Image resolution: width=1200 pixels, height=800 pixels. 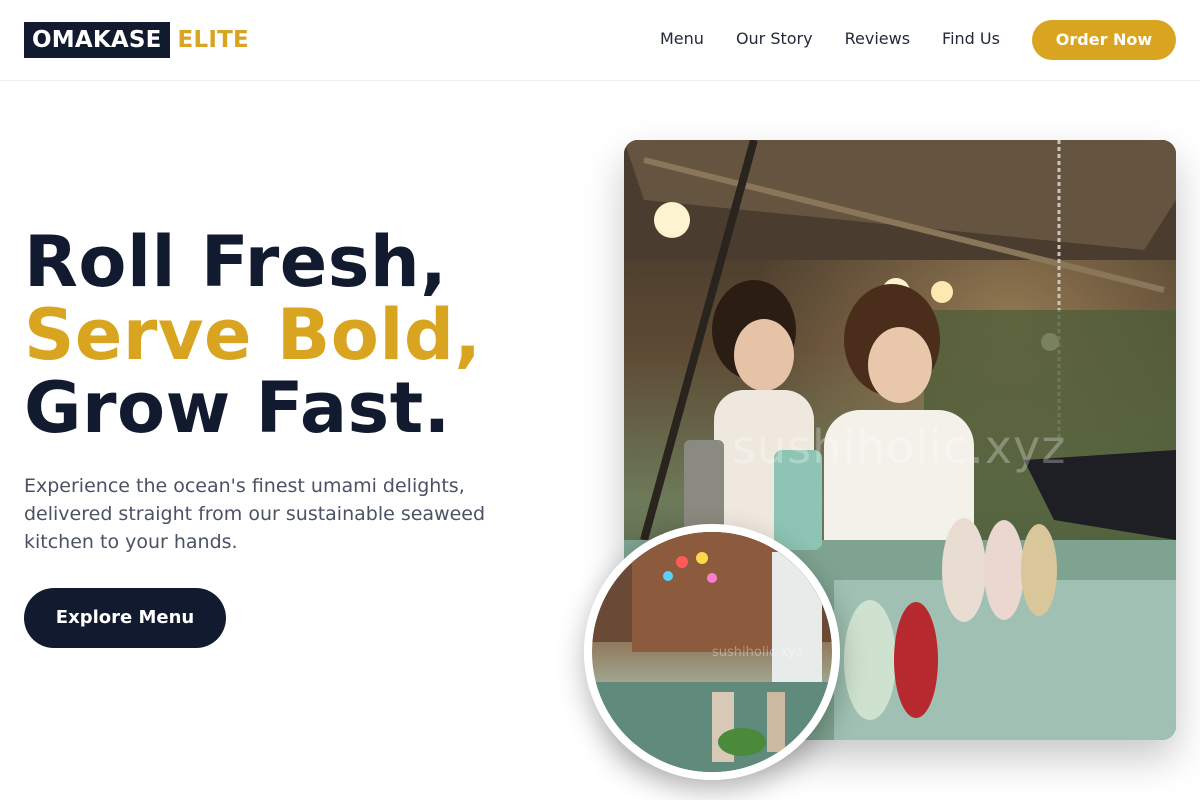 I want to click on image-watermark: sushiholic.xyz, so click(x=899, y=447).